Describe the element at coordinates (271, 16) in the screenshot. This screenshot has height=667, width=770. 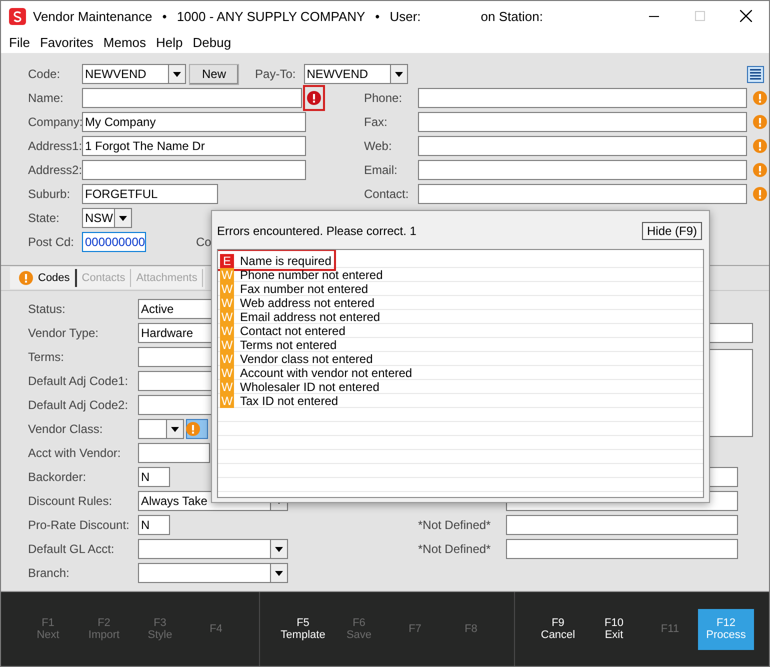
I see `window-title: 1000 - ANY SUPPLY COMPANY` at that location.